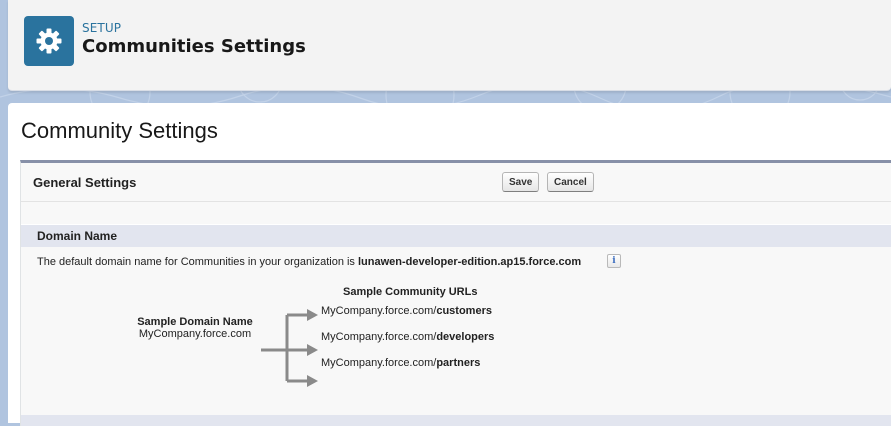 The height and width of the screenshot is (426, 891). I want to click on sample-domain-label: Sample Domain Name, so click(195, 322).